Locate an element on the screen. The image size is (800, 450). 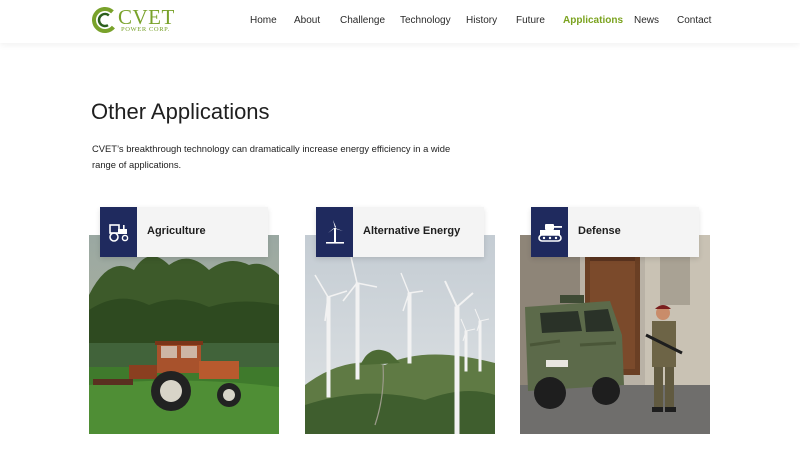
card-label-box: Agriculture is located at coordinates (184, 232).